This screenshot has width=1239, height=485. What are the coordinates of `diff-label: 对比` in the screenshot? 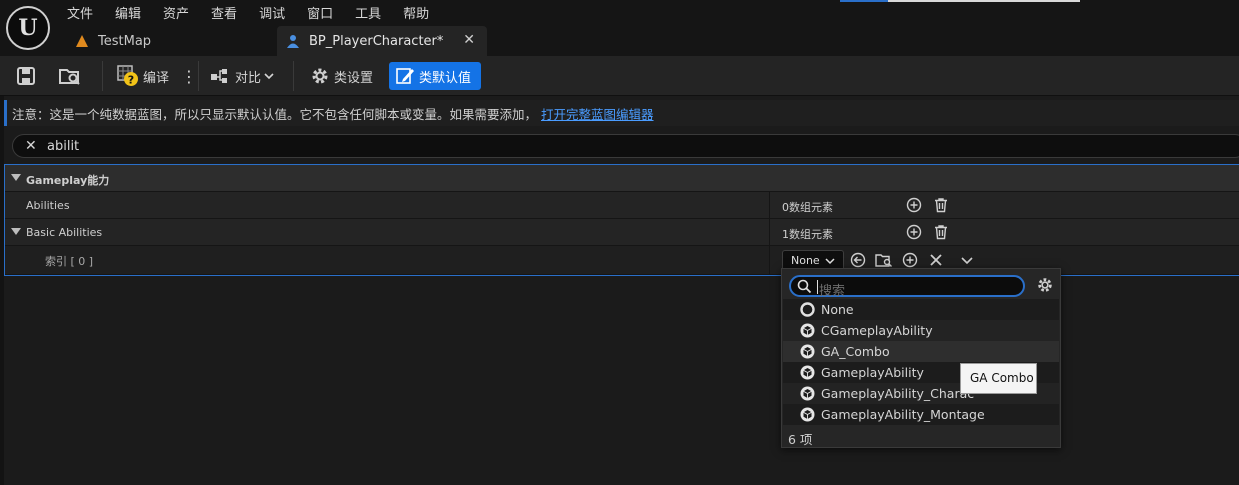 It's located at (248, 78).